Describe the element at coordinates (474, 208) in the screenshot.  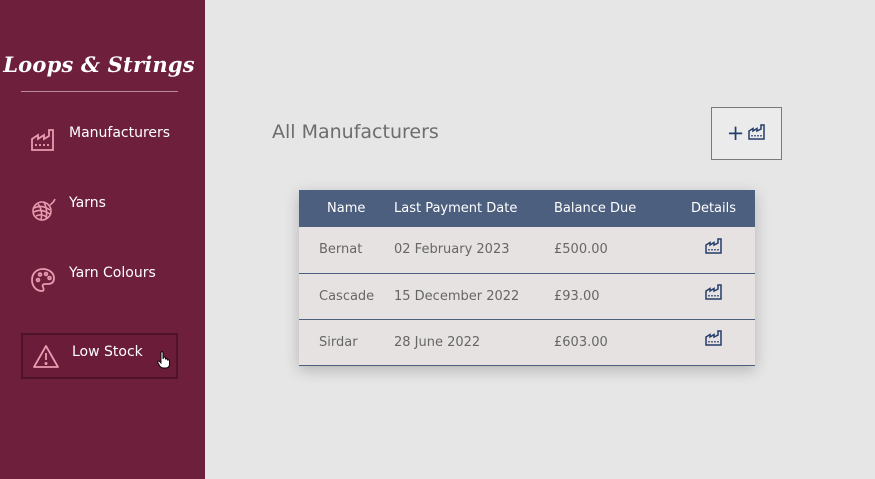
I see `column-header-last-payment-date: Last Payment Date` at that location.